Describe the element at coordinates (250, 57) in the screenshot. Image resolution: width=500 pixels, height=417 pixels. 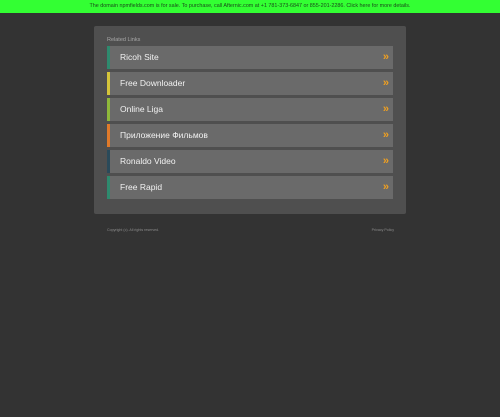
I see `link-item-ricoh-site: Ricoh Site »` at that location.